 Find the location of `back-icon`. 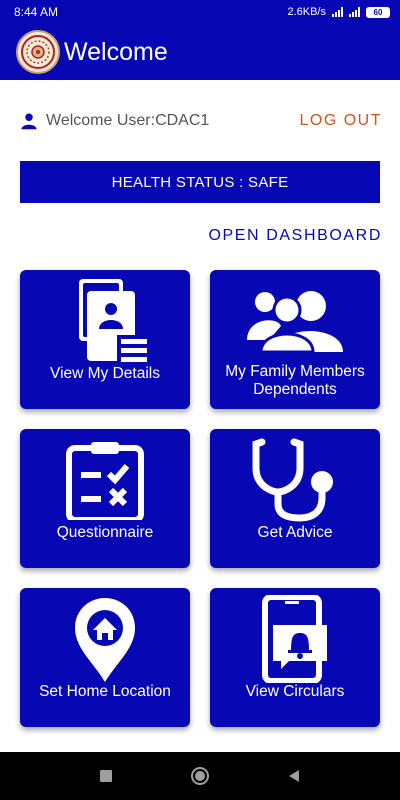

back-icon is located at coordinates (294, 776).